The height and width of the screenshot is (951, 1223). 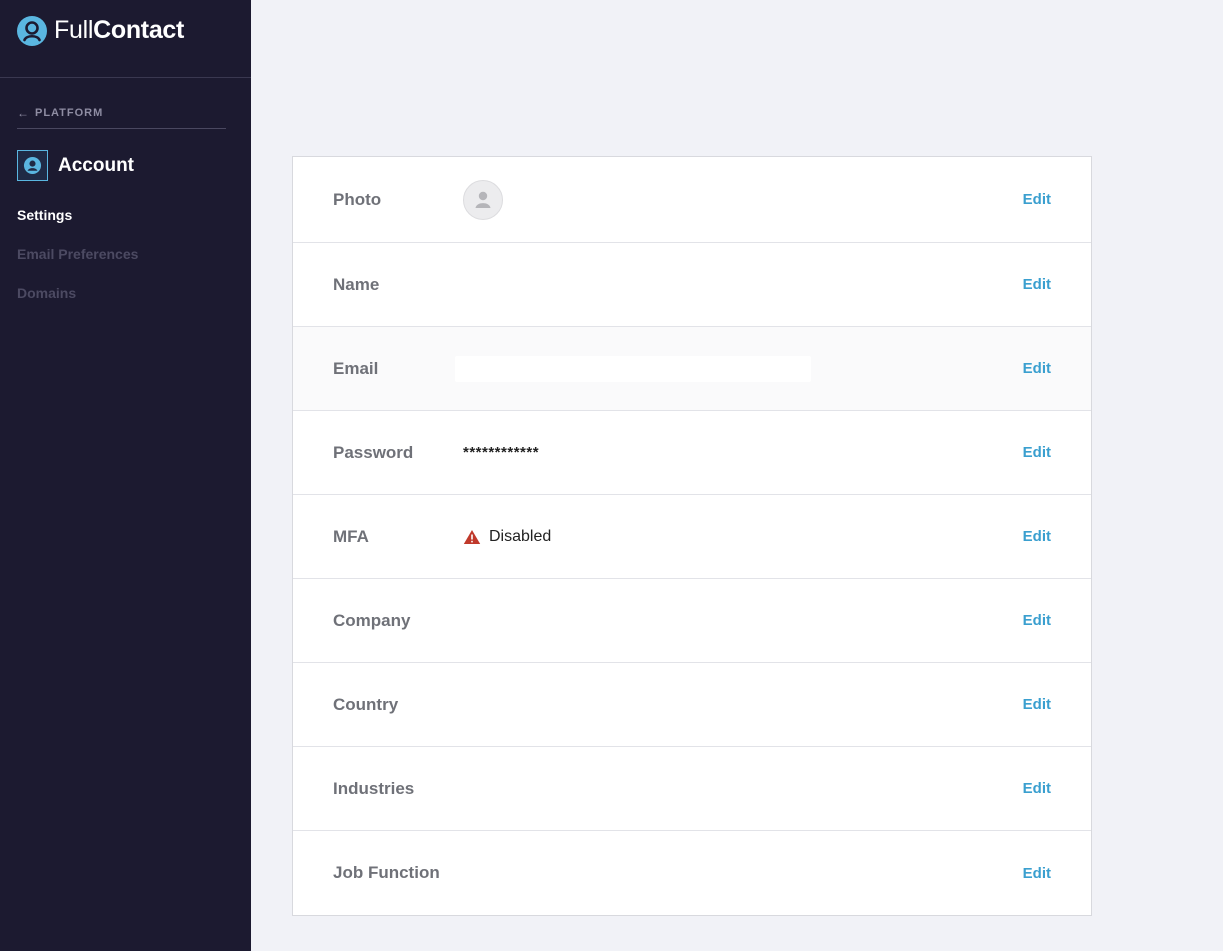 I want to click on email-value-box, so click(x=633, y=368).